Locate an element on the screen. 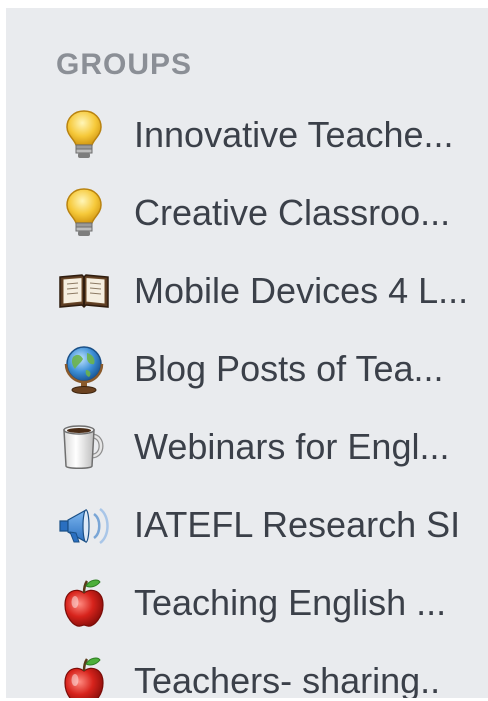 The height and width of the screenshot is (701, 488). megaphone-icon is located at coordinates (84, 525).